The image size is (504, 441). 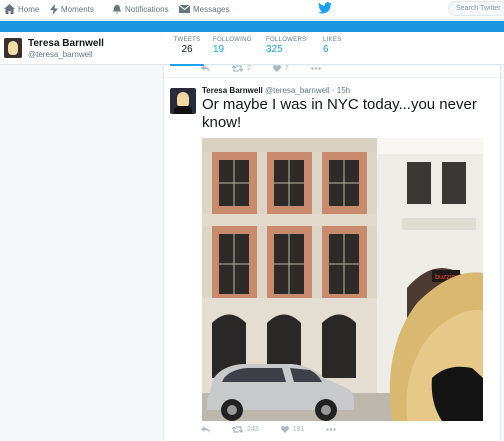 I want to click on like-button: 7, so click(x=281, y=68).